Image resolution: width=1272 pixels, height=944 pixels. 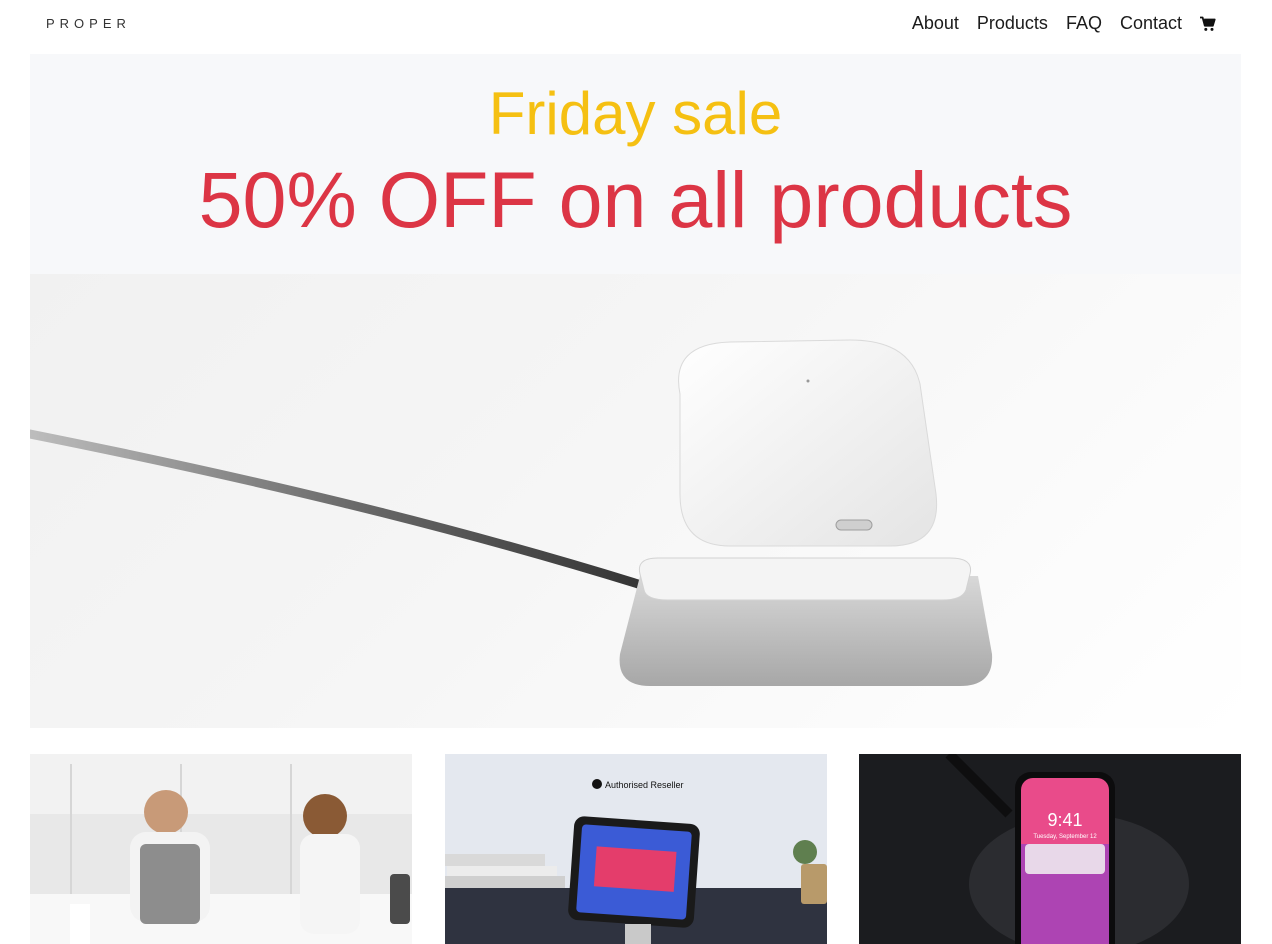 I want to click on navbar: PROPER About Products FAQ Contact, so click(x=636, y=24).